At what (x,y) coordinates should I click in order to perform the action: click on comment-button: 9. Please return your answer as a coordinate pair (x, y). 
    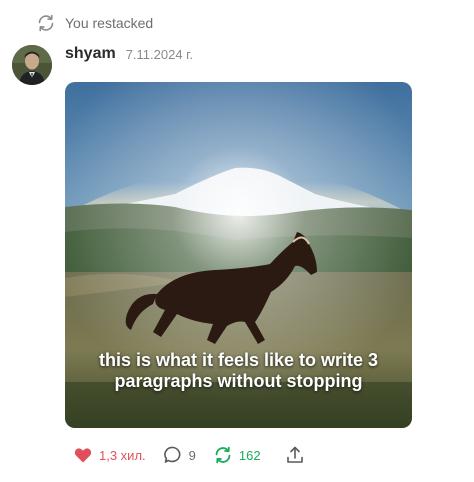
    Looking at the image, I should click on (179, 455).